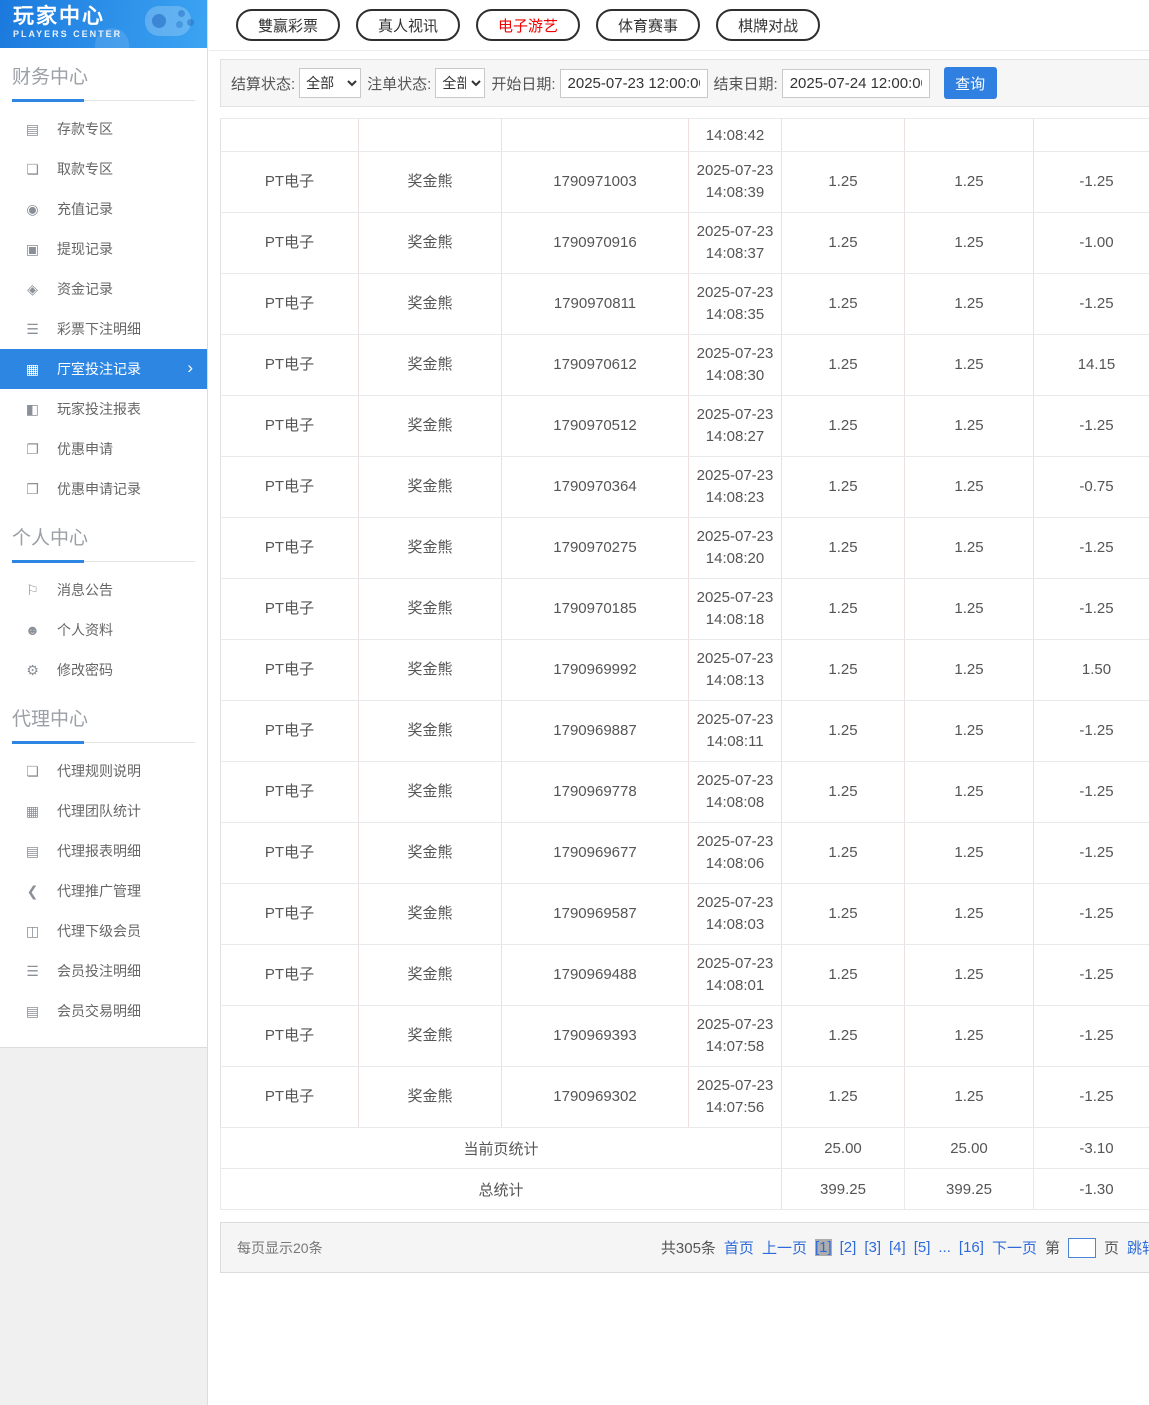  Describe the element at coordinates (1014, 1247) in the screenshot. I see `next-page-link: 下一页` at that location.